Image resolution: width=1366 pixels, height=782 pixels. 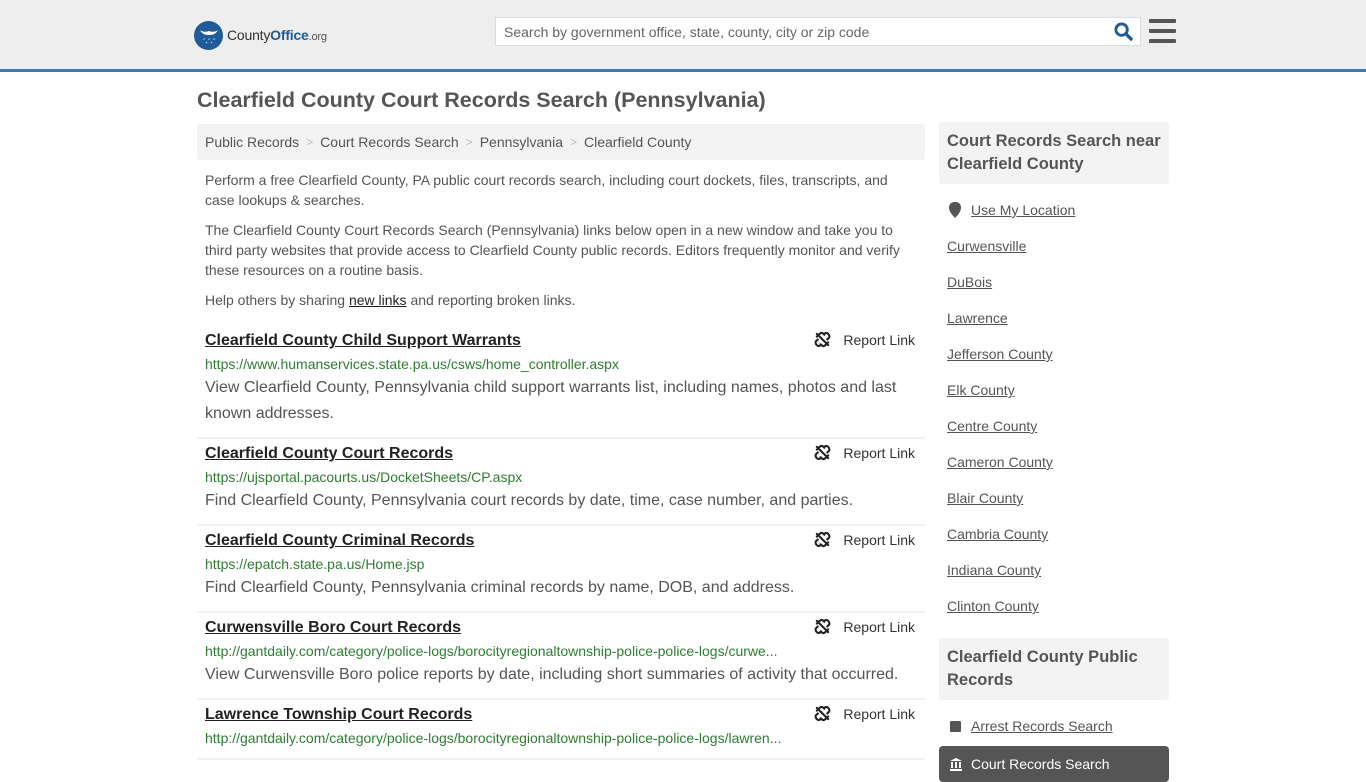 What do you see at coordinates (389, 142) in the screenshot?
I see `breadcrumb-court-records-search: Court Records Search` at bounding box center [389, 142].